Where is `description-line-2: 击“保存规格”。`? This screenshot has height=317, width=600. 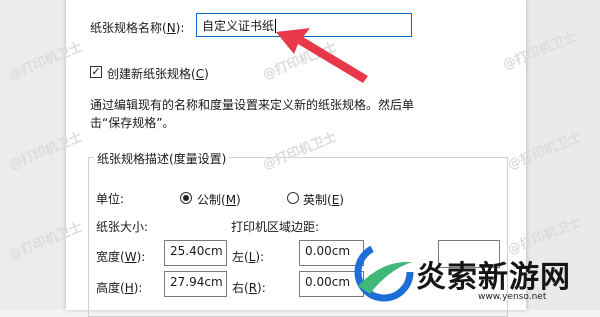
description-line-2: 击“保存规格”。 is located at coordinates (132, 123).